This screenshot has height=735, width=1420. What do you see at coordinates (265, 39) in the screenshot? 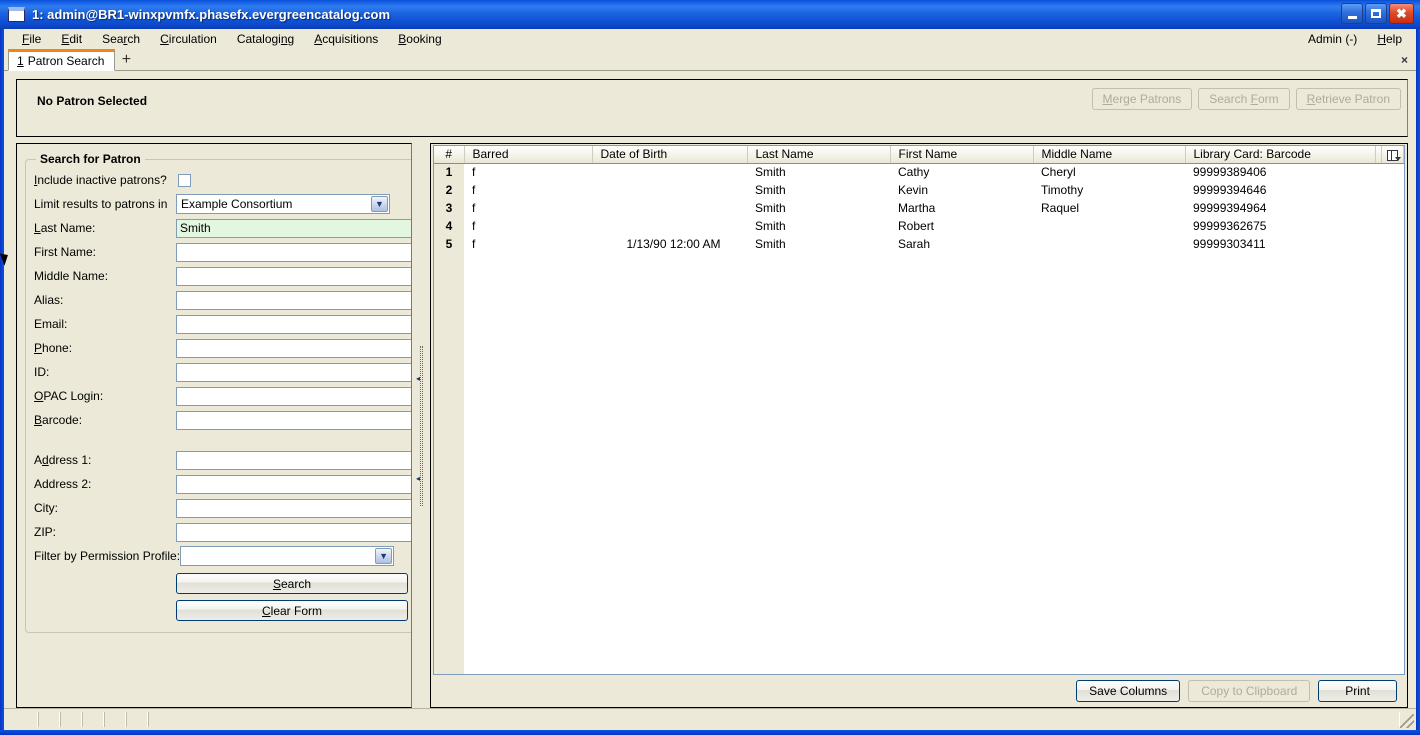
I see `menu-cataloging: Cataloging` at bounding box center [265, 39].